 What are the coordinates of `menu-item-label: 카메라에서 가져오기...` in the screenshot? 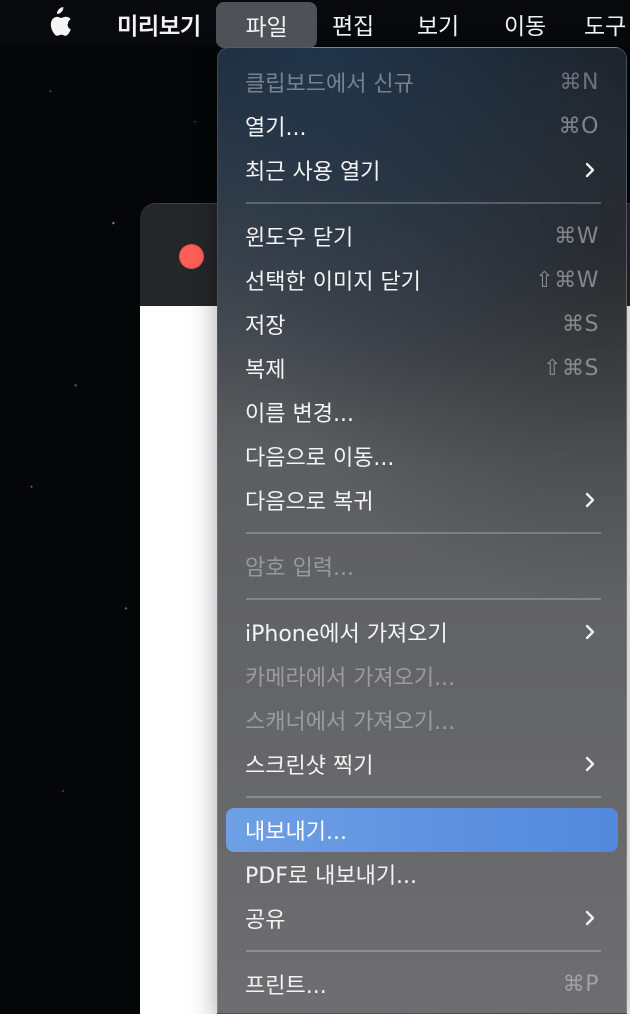 It's located at (350, 678).